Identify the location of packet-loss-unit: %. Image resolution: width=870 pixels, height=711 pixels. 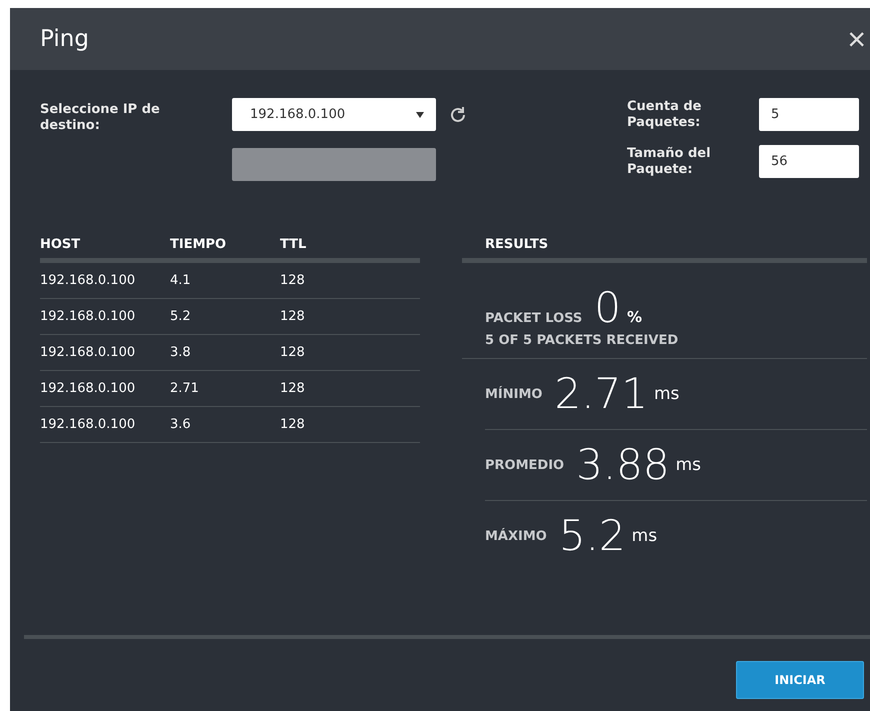
(634, 317).